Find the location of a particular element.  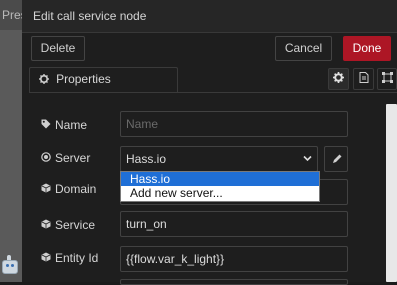

delete-button: Delete is located at coordinates (58, 48).